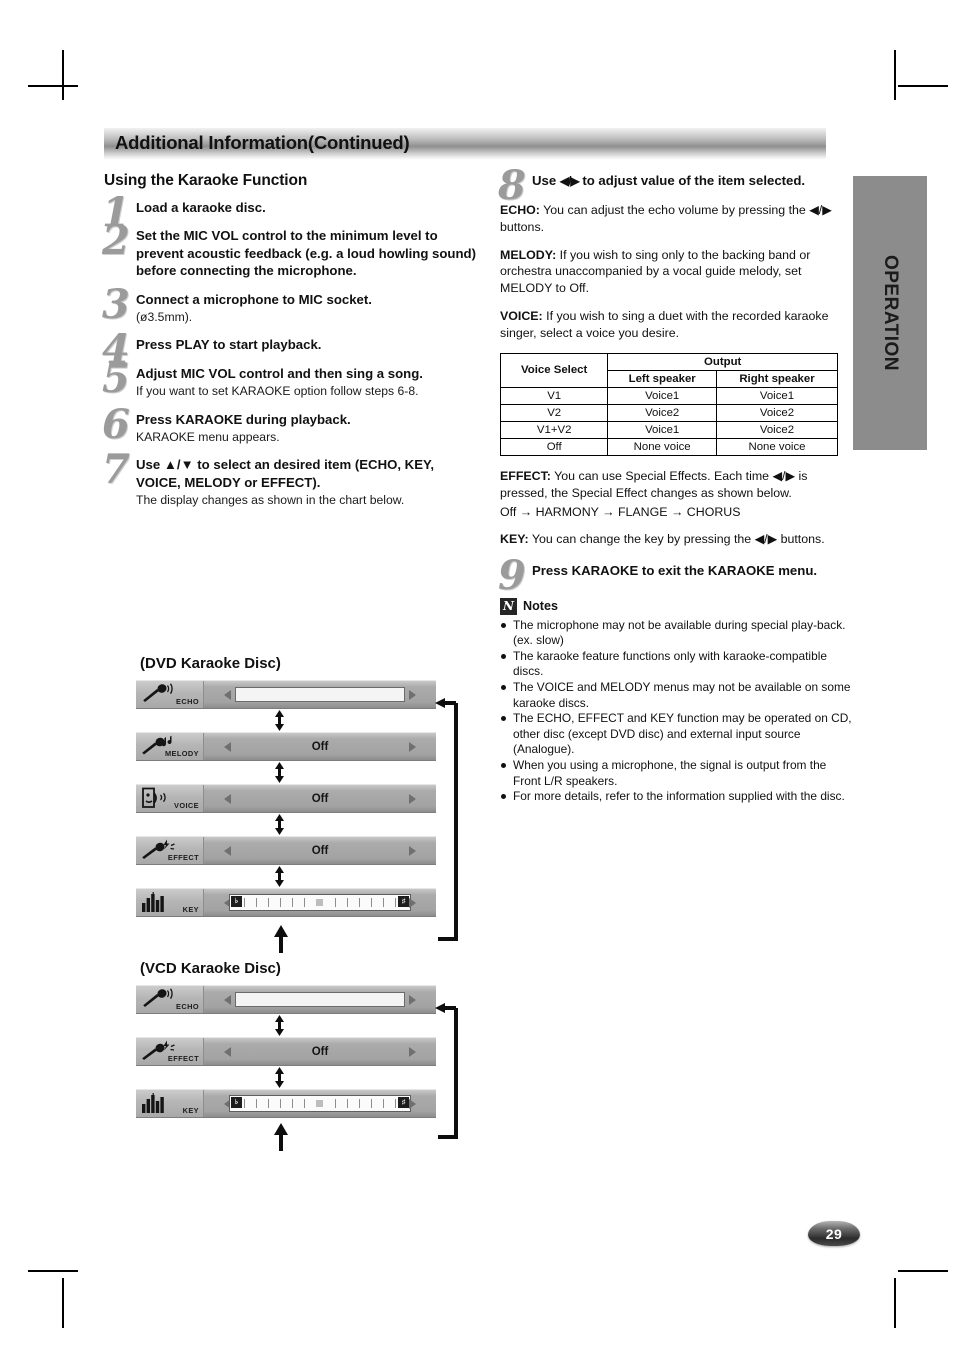  I want to click on effect-sequence: Off → HARMONY → FLANGE → CHORUS, so click(620, 511).